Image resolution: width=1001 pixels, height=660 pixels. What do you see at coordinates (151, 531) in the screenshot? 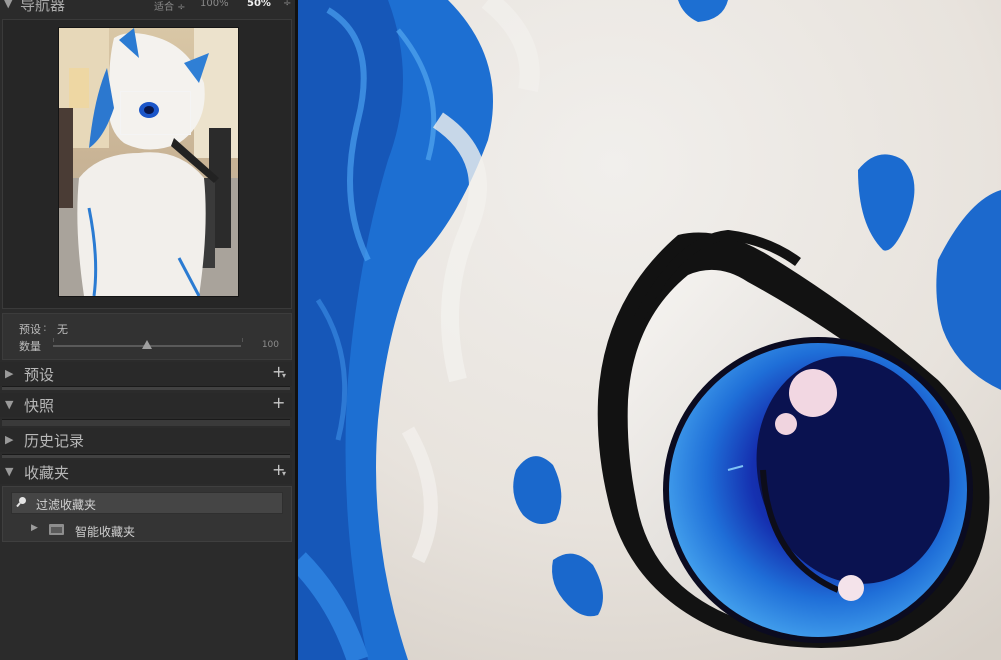
I see `smart-collections-item: ▶ 智能收藏夹` at bounding box center [151, 531].